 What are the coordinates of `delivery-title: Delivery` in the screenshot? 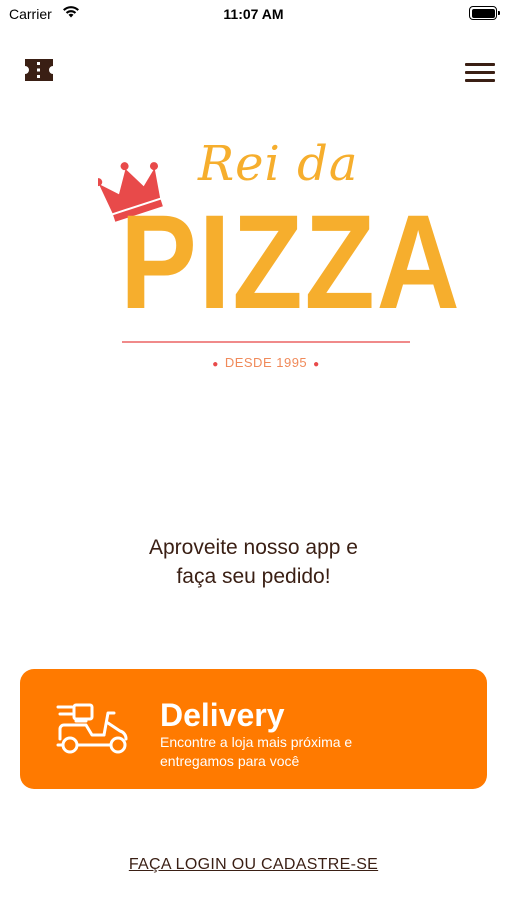 It's located at (222, 715).